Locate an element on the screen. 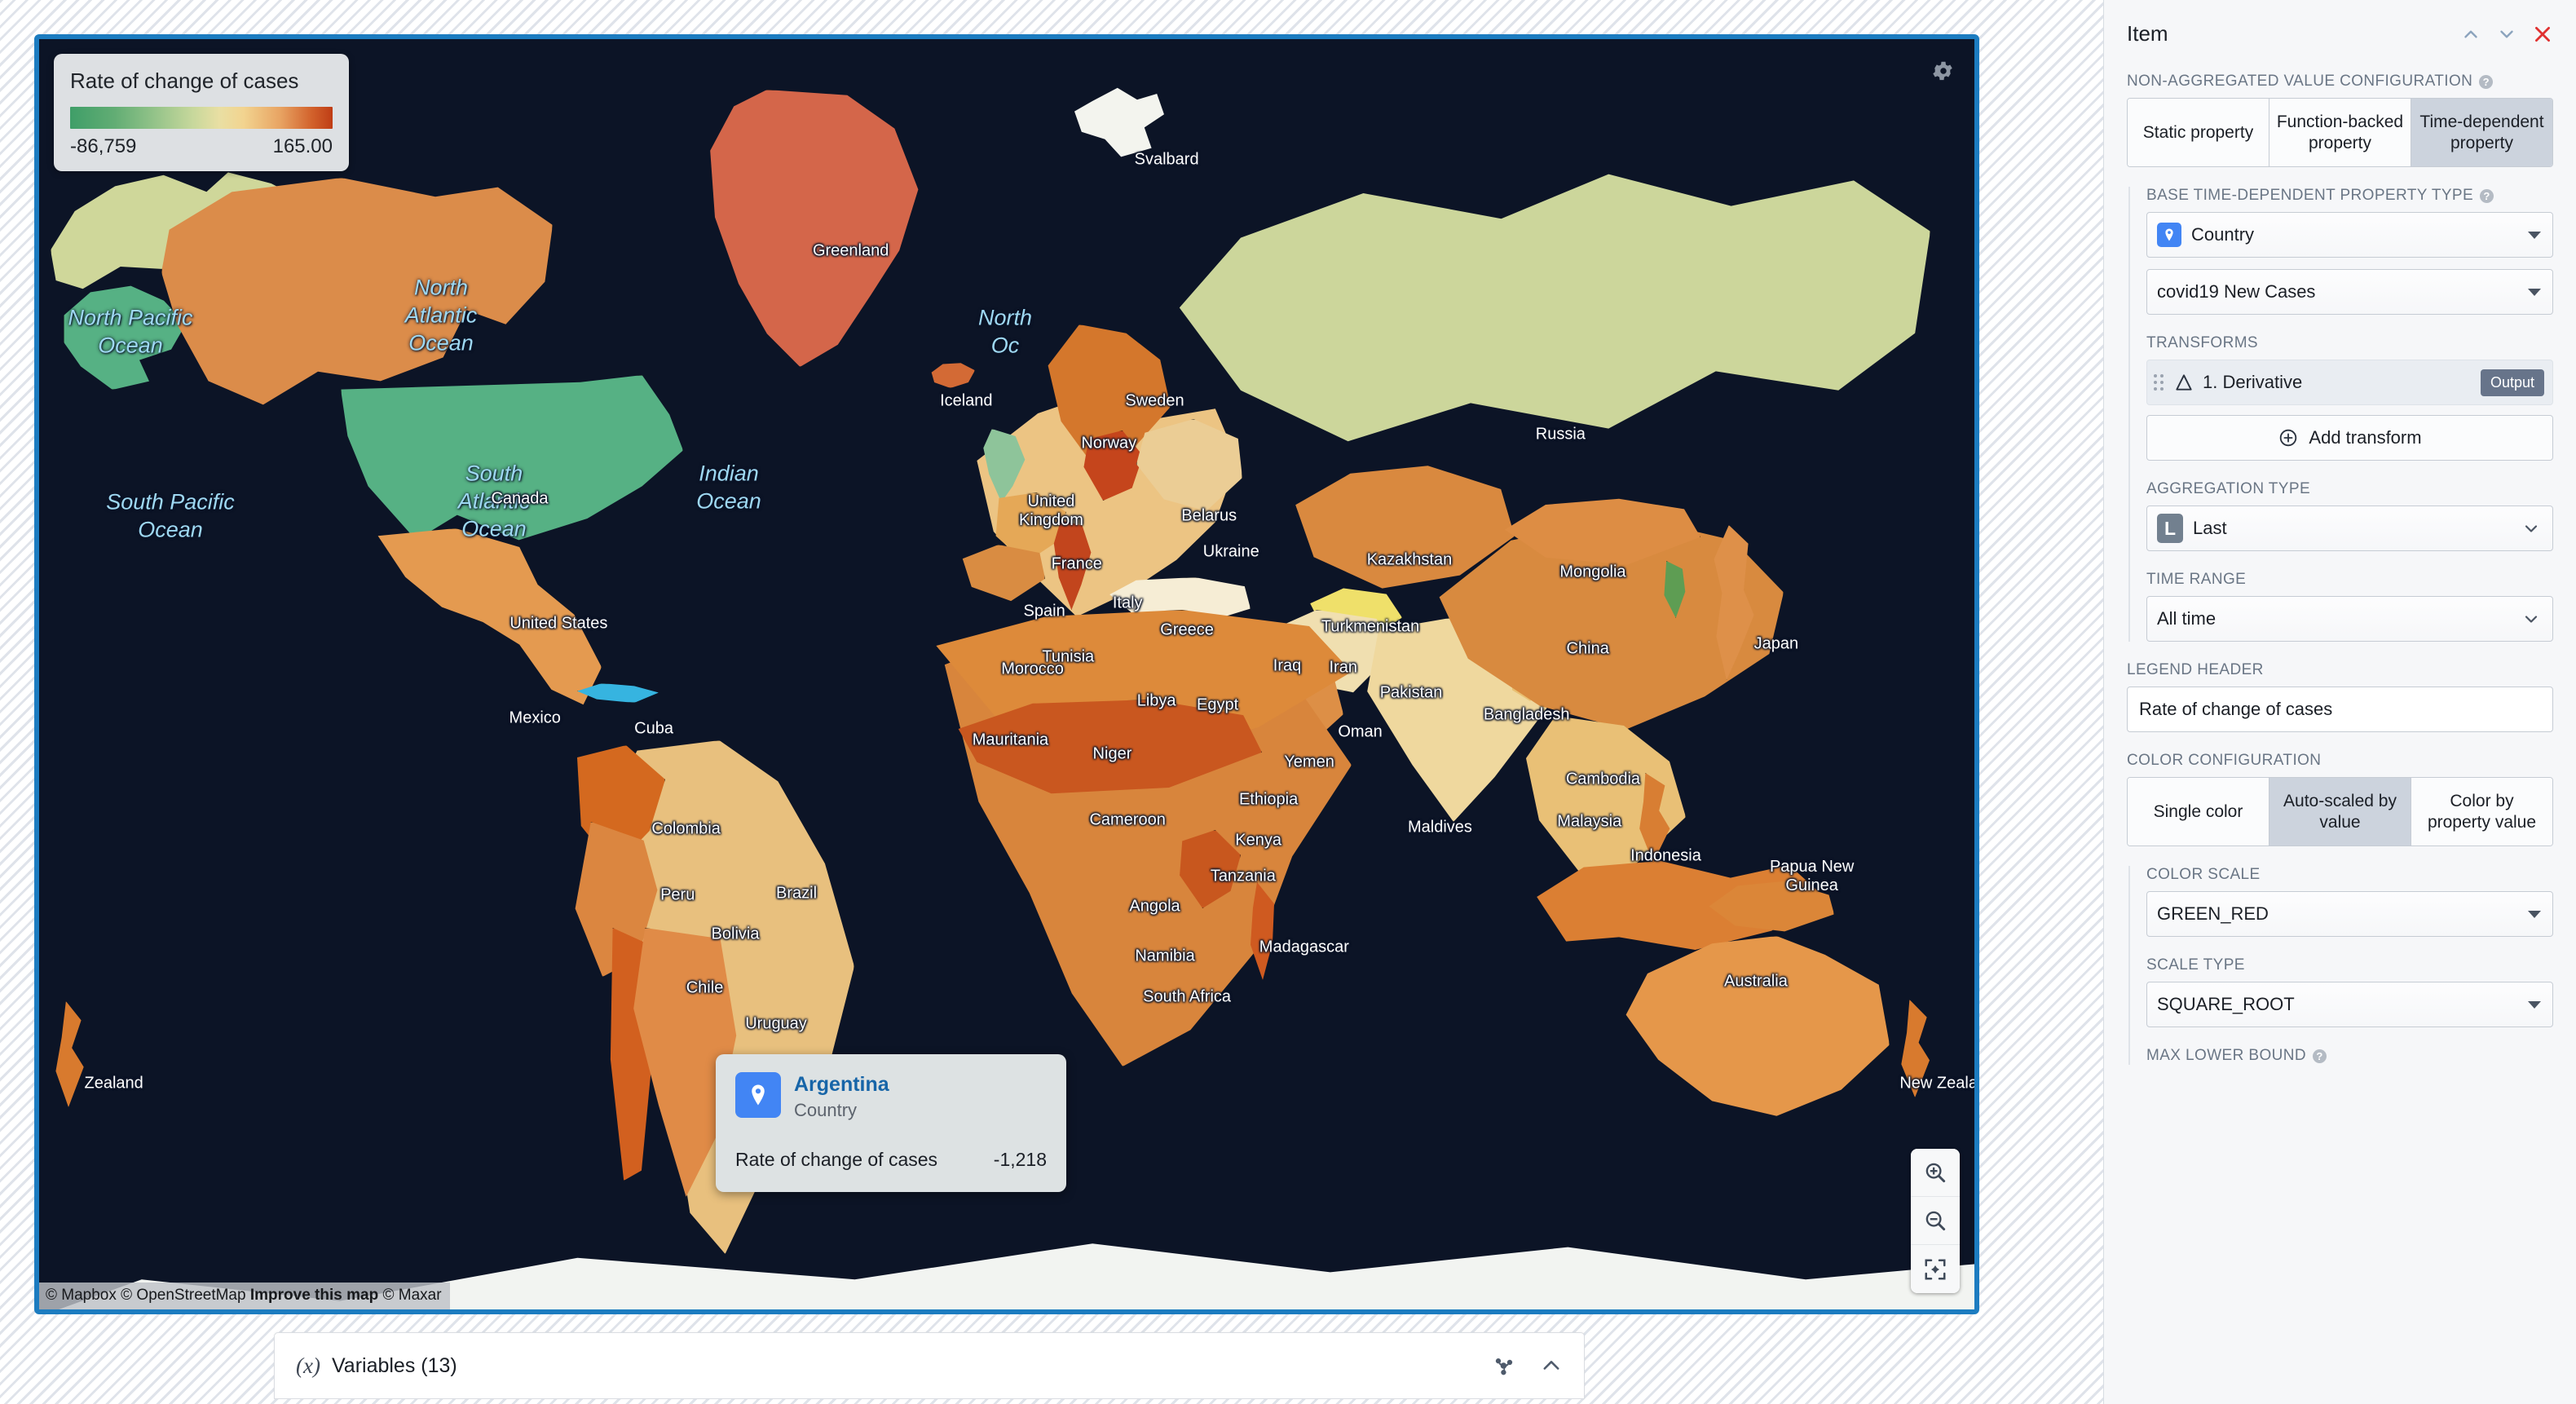 The image size is (2576, 1404). legend-gradient-bar is located at coordinates (201, 118).